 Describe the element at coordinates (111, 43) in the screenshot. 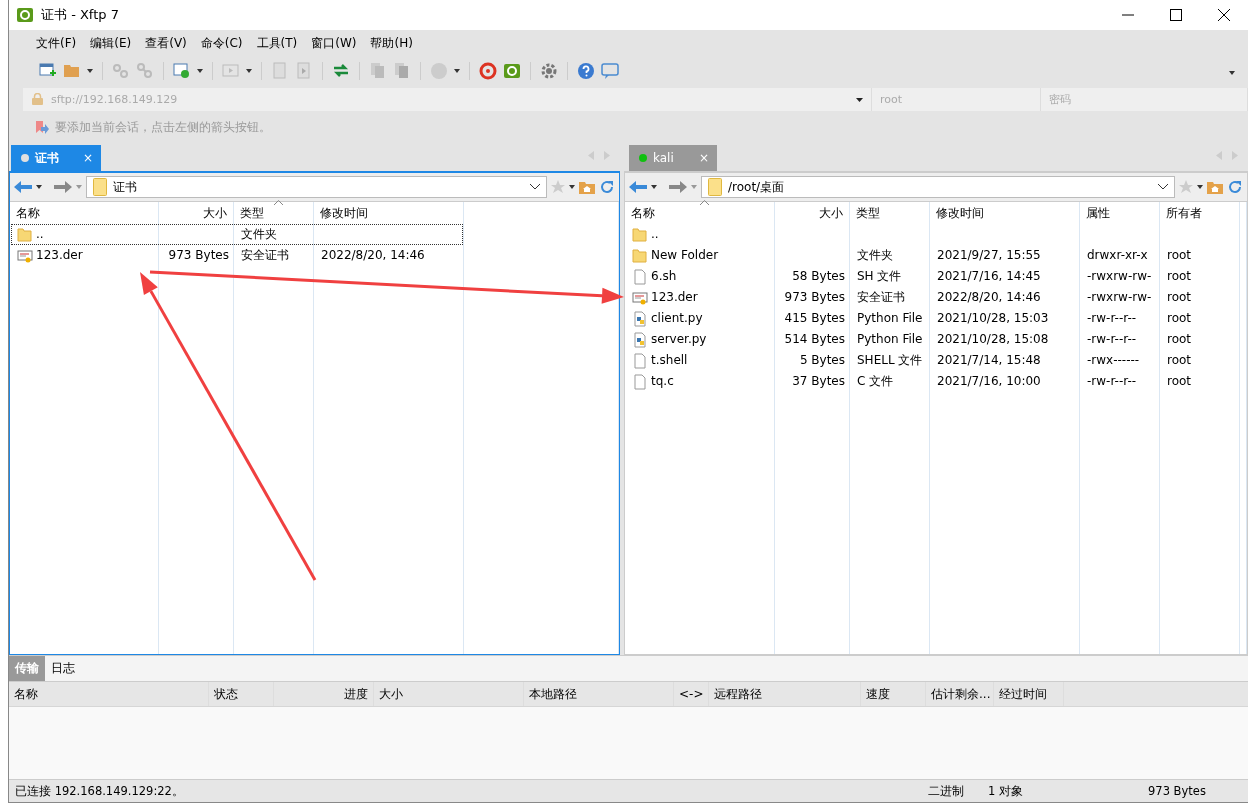

I see `menu-item: 编辑(E)` at that location.